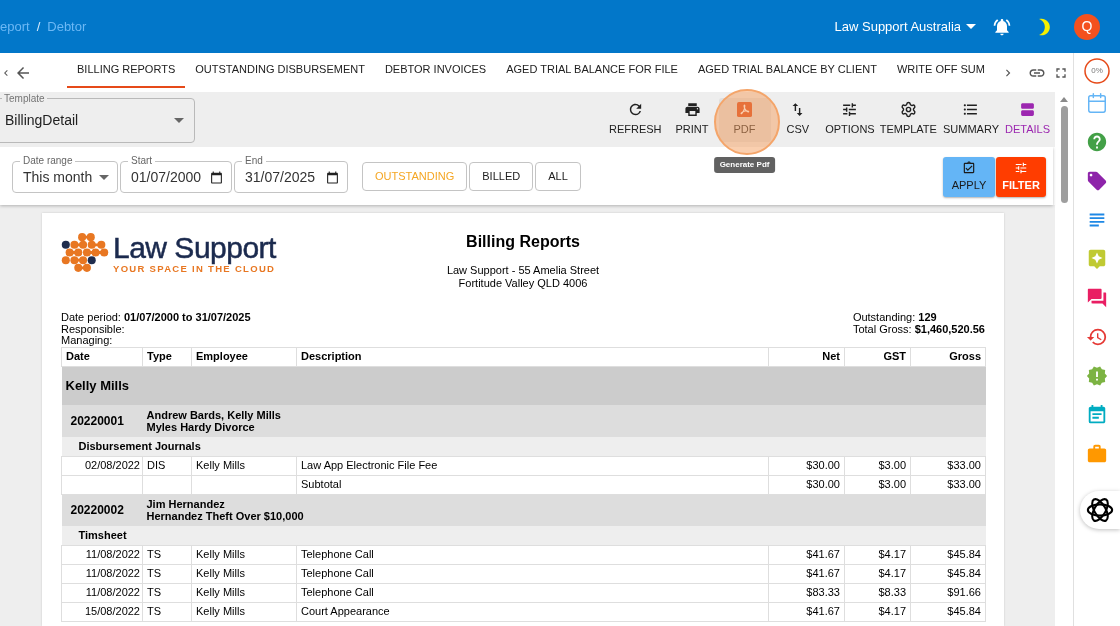 The image size is (1120, 626). Describe the element at coordinates (87, 341) in the screenshot. I see `report-meta-line: Managing:` at that location.